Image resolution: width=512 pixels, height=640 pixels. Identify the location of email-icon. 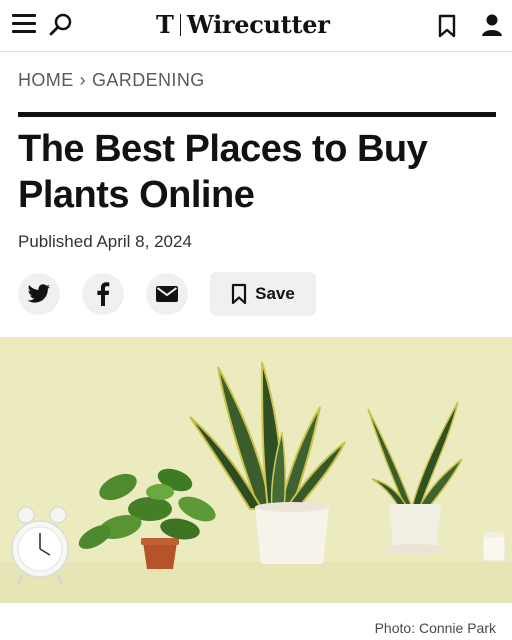
(167, 294).